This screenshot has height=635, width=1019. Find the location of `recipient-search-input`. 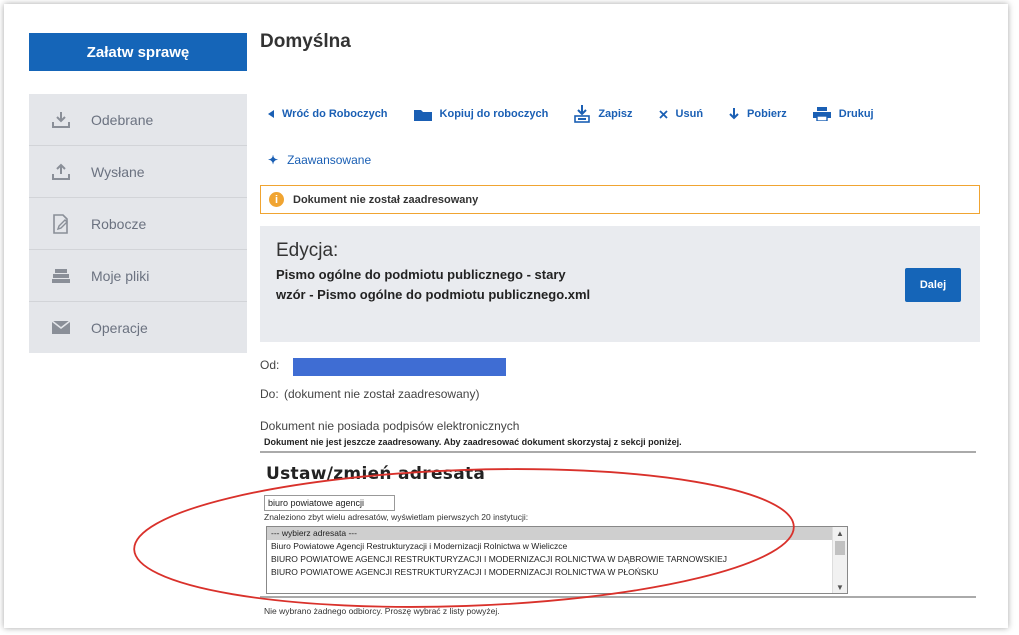

recipient-search-input is located at coordinates (329, 503).